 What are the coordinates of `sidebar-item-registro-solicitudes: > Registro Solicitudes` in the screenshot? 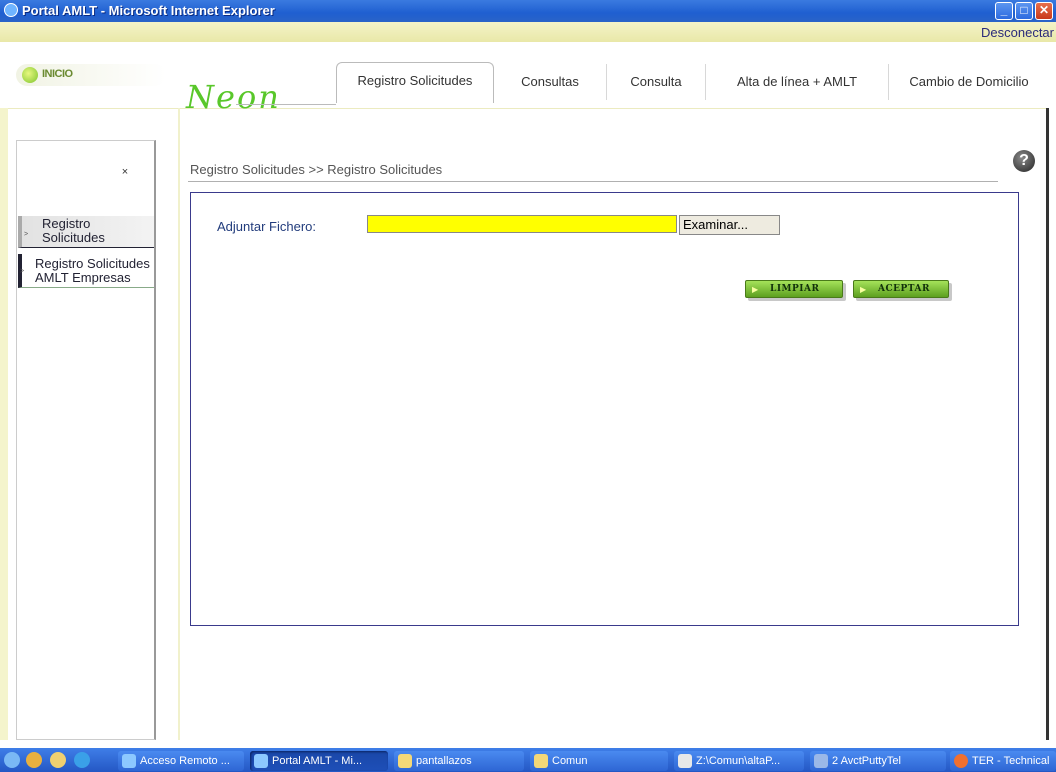 It's located at (86, 232).